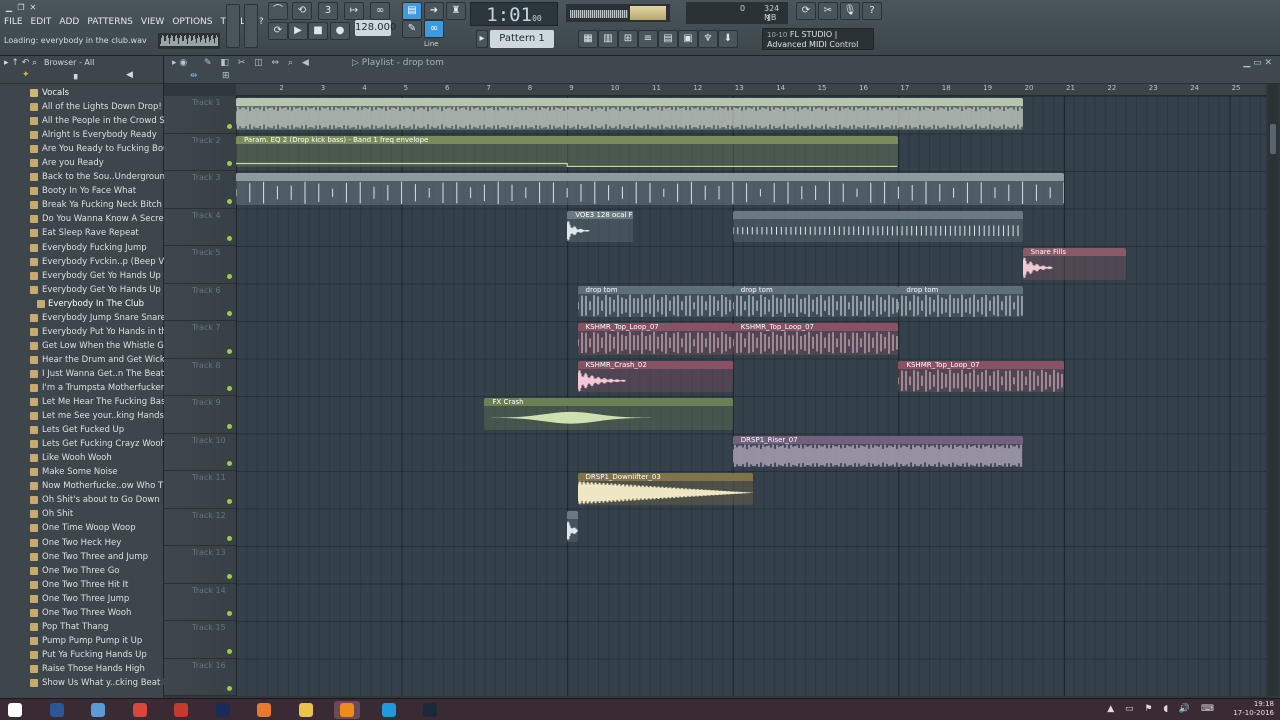  What do you see at coordinates (258, 63) in the screenshot?
I see `playlist-tools-icons: ✎ ◧ ✂ ◫ ⇔ ⌕ ◀` at bounding box center [258, 63].